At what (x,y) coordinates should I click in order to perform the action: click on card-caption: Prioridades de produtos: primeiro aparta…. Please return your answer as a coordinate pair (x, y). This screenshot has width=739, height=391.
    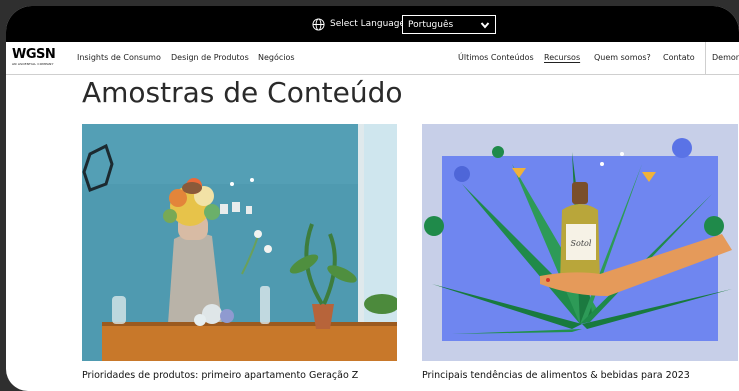
    Looking at the image, I should click on (220, 376).